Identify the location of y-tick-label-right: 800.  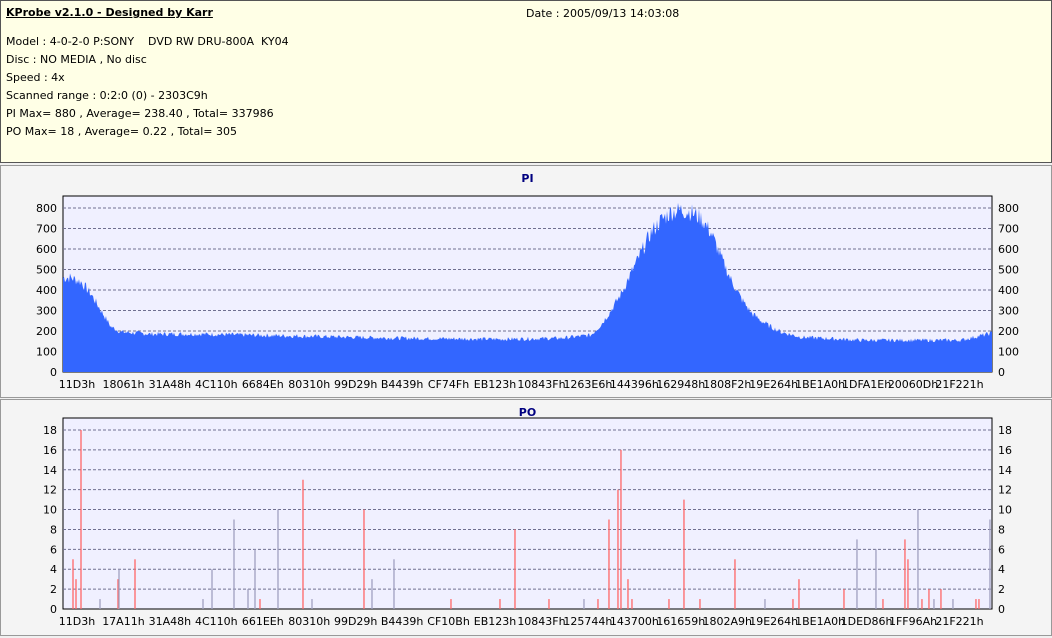
(1008, 208).